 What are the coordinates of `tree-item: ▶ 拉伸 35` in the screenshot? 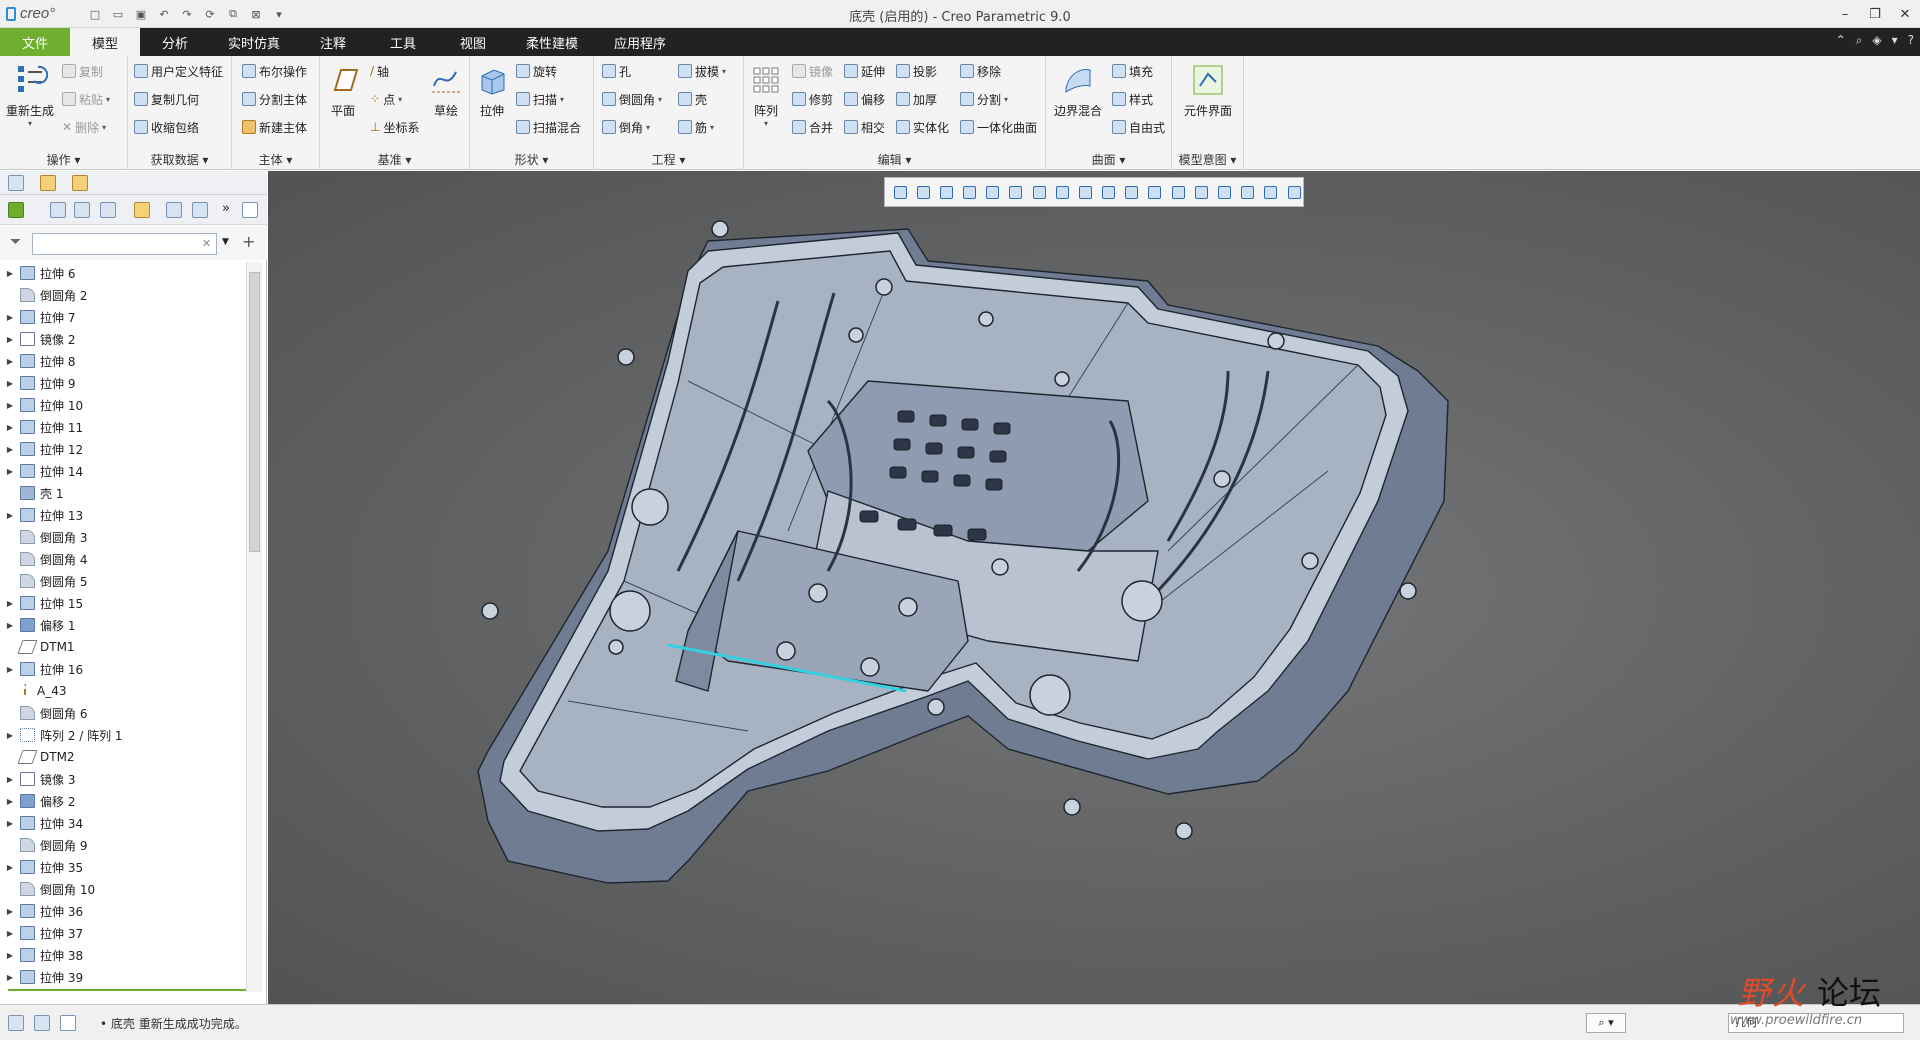 It's located at (123, 867).